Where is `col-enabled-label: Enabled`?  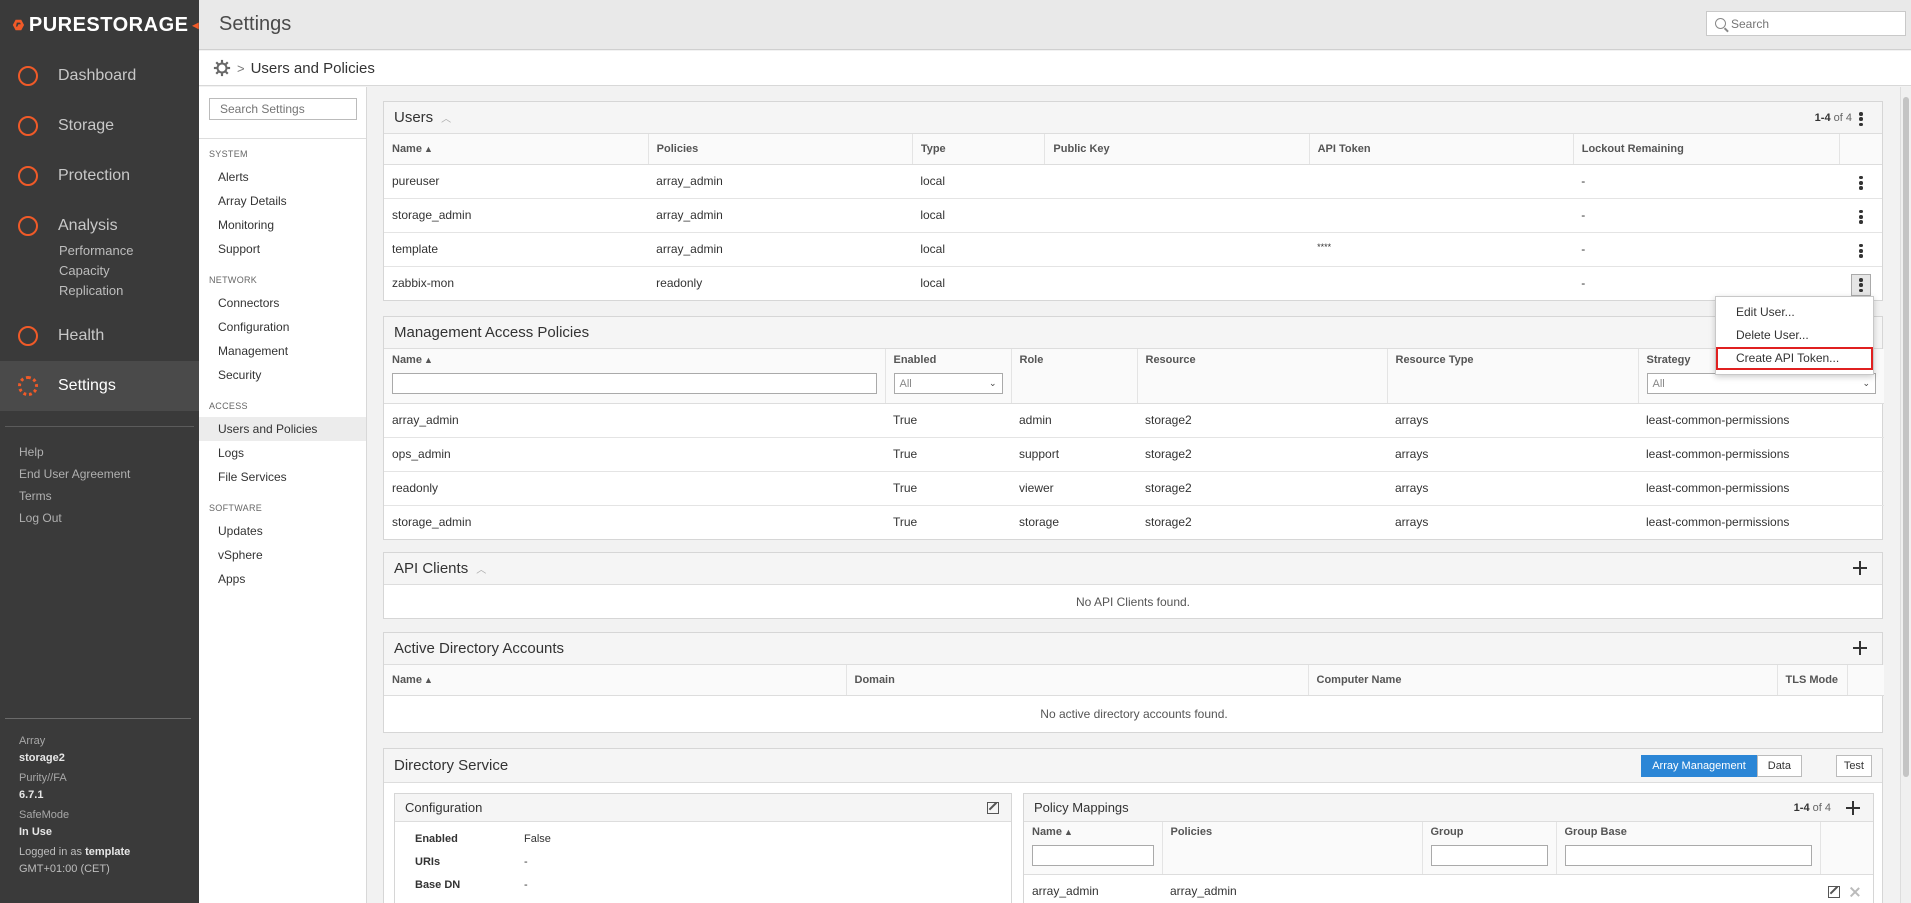
col-enabled-label: Enabled is located at coordinates (915, 360).